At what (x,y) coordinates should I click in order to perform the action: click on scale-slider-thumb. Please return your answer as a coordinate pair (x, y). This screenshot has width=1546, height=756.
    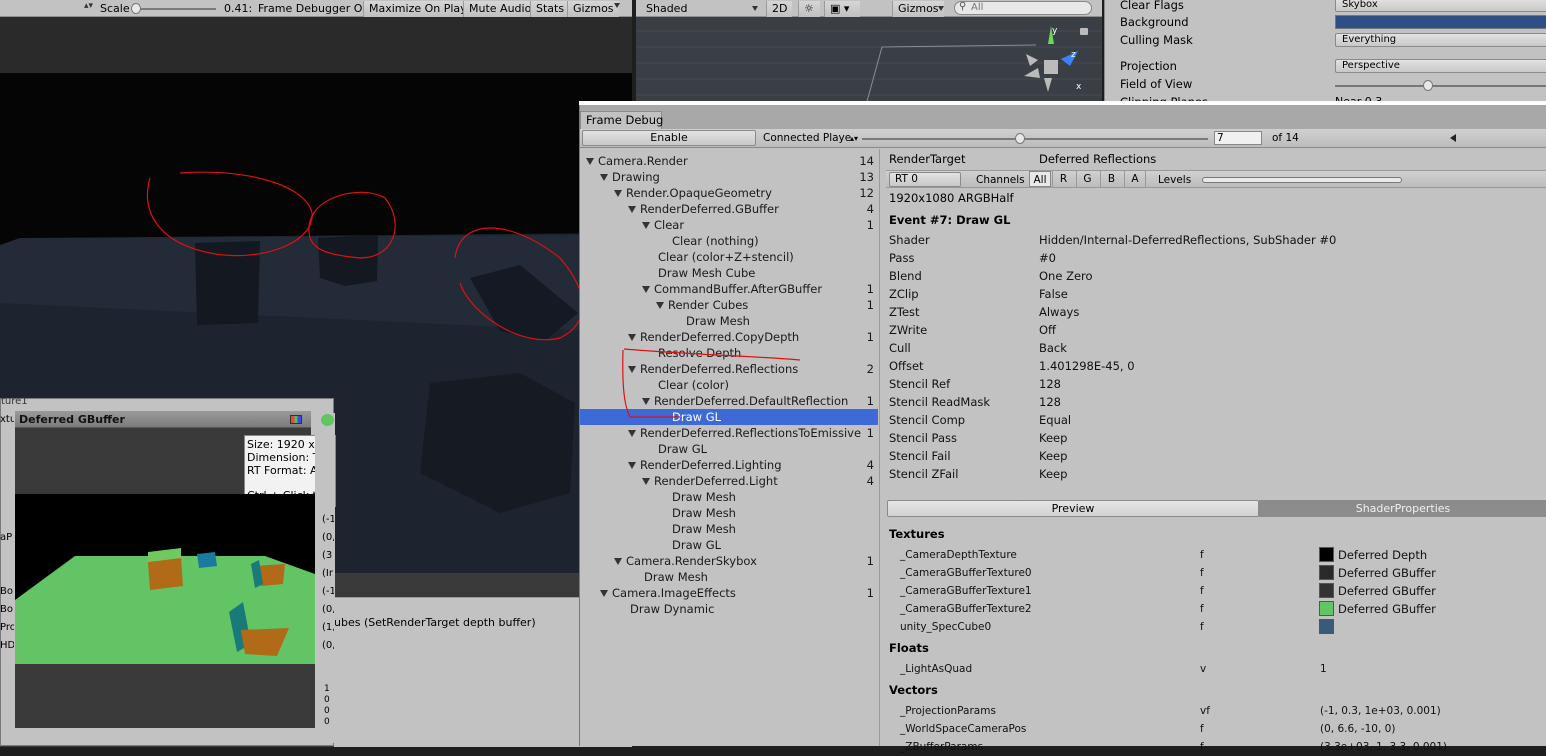
    Looking at the image, I should click on (136, 8).